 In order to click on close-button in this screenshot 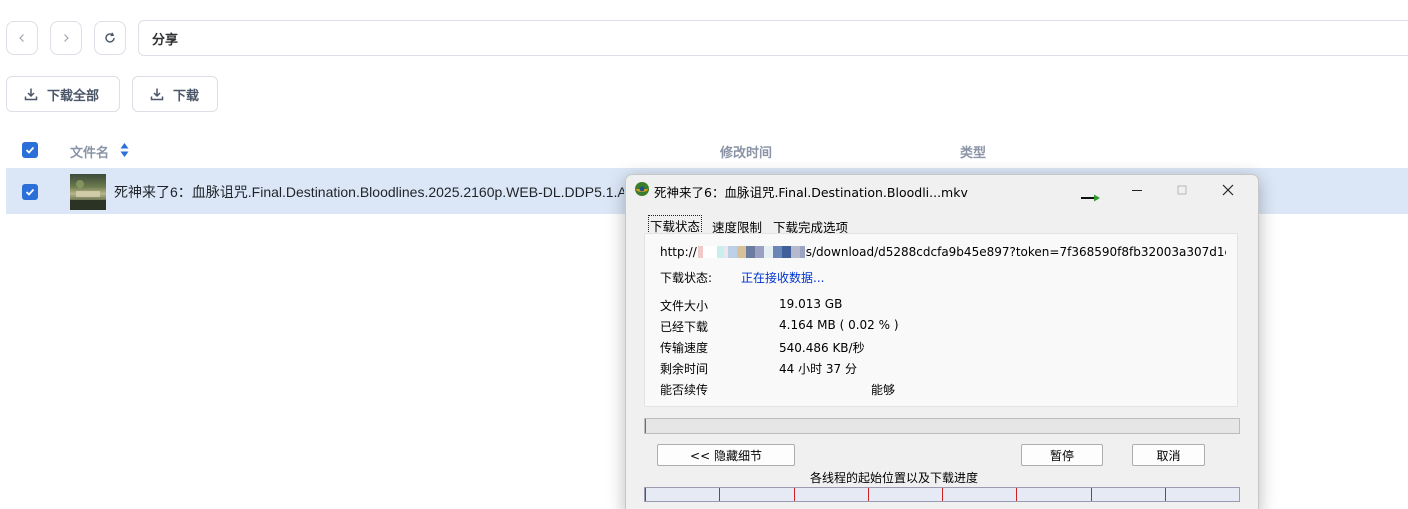, I will do `click(1228, 190)`.